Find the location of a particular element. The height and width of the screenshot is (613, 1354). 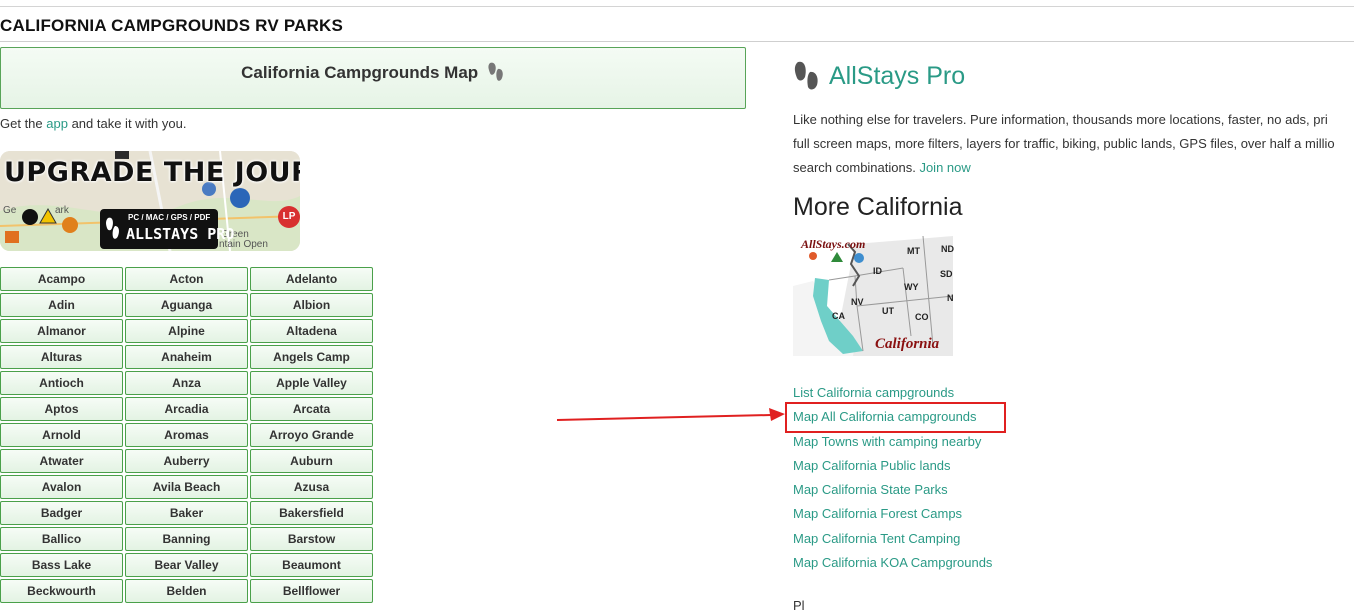

town-button: Antioch is located at coordinates (61, 383).